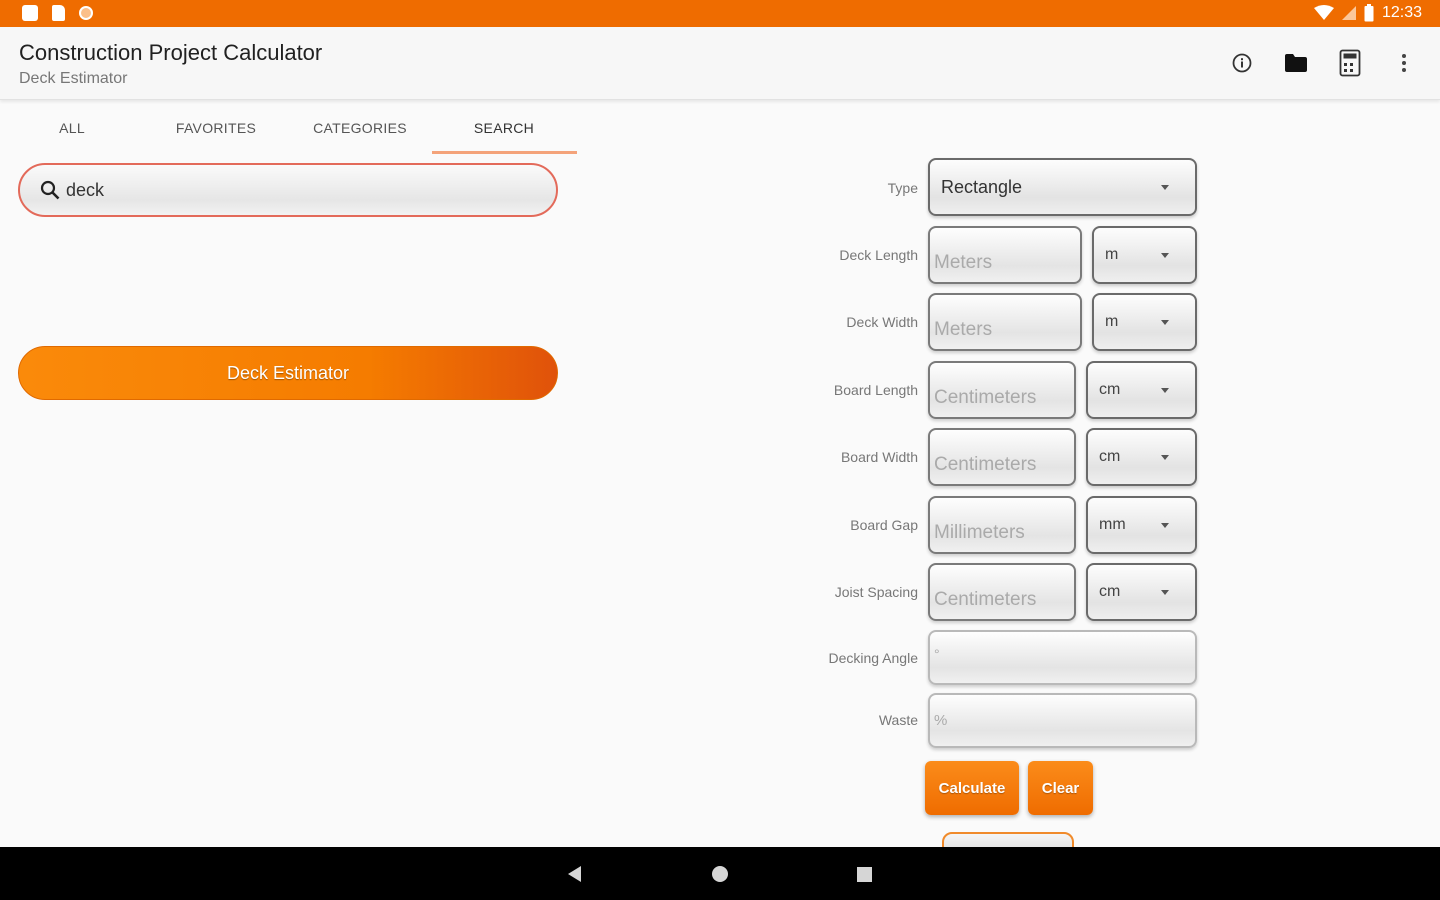 Image resolution: width=1440 pixels, height=900 pixels. Describe the element at coordinates (1112, 254) in the screenshot. I see `deck-length-unit: m` at that location.